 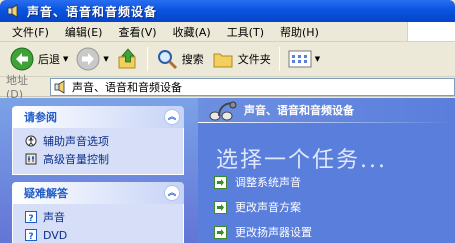 What do you see at coordinates (431, 31) in the screenshot?
I see `menu-bar-logo-area` at bounding box center [431, 31].